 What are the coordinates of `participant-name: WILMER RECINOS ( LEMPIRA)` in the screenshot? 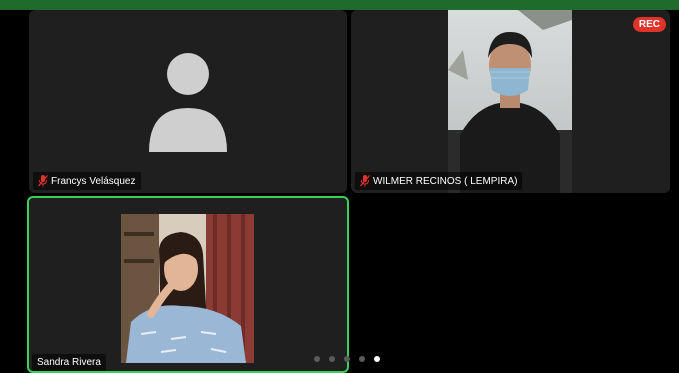 It's located at (445, 181).